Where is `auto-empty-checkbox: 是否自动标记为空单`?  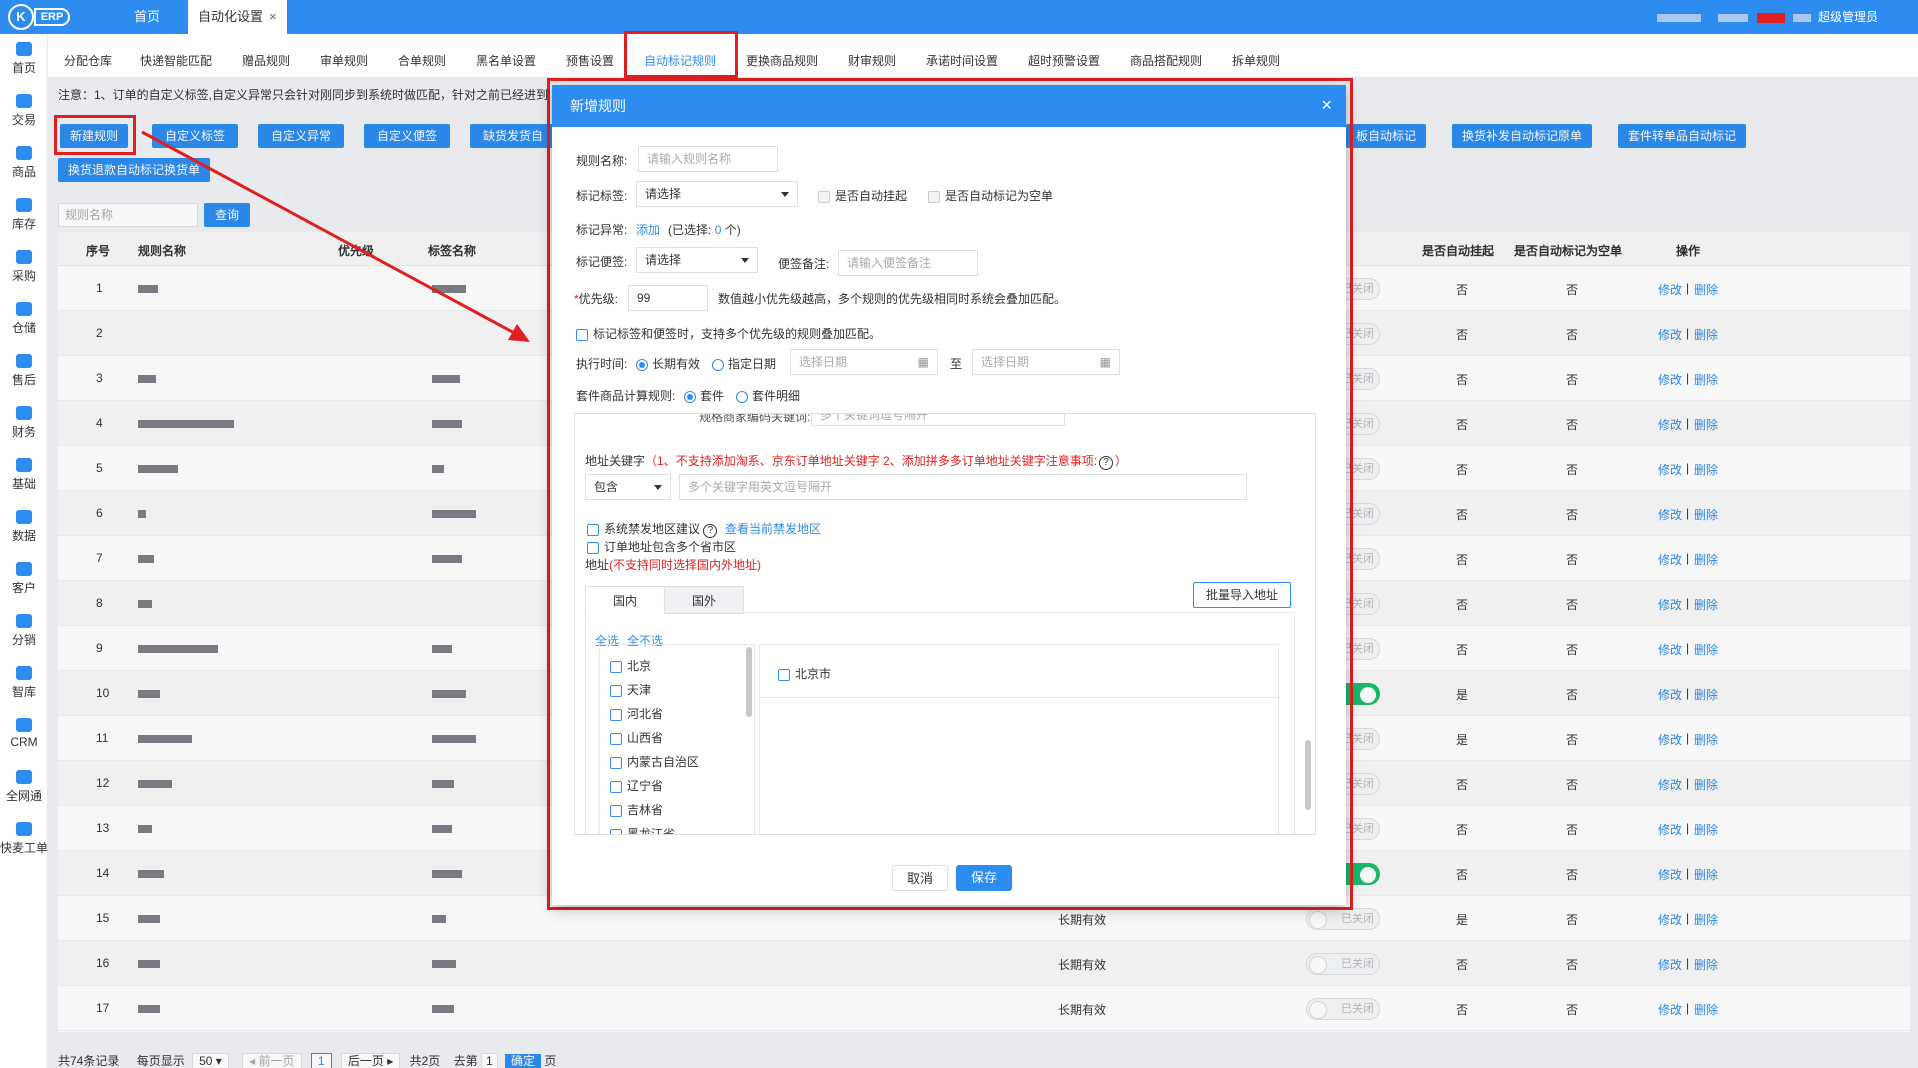
auto-empty-checkbox: 是否自动标记为空单 is located at coordinates (990, 195).